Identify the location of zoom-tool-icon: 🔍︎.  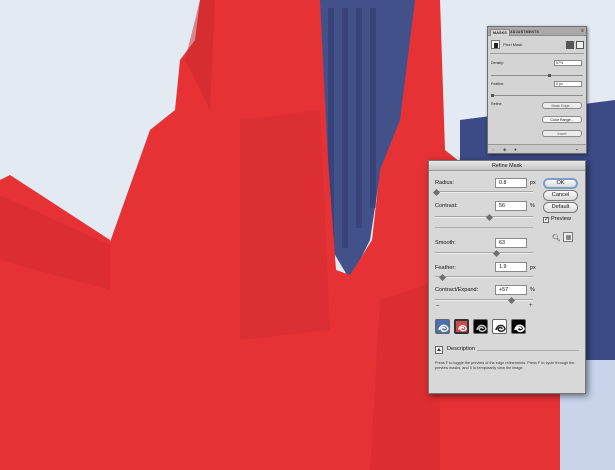
(556, 238).